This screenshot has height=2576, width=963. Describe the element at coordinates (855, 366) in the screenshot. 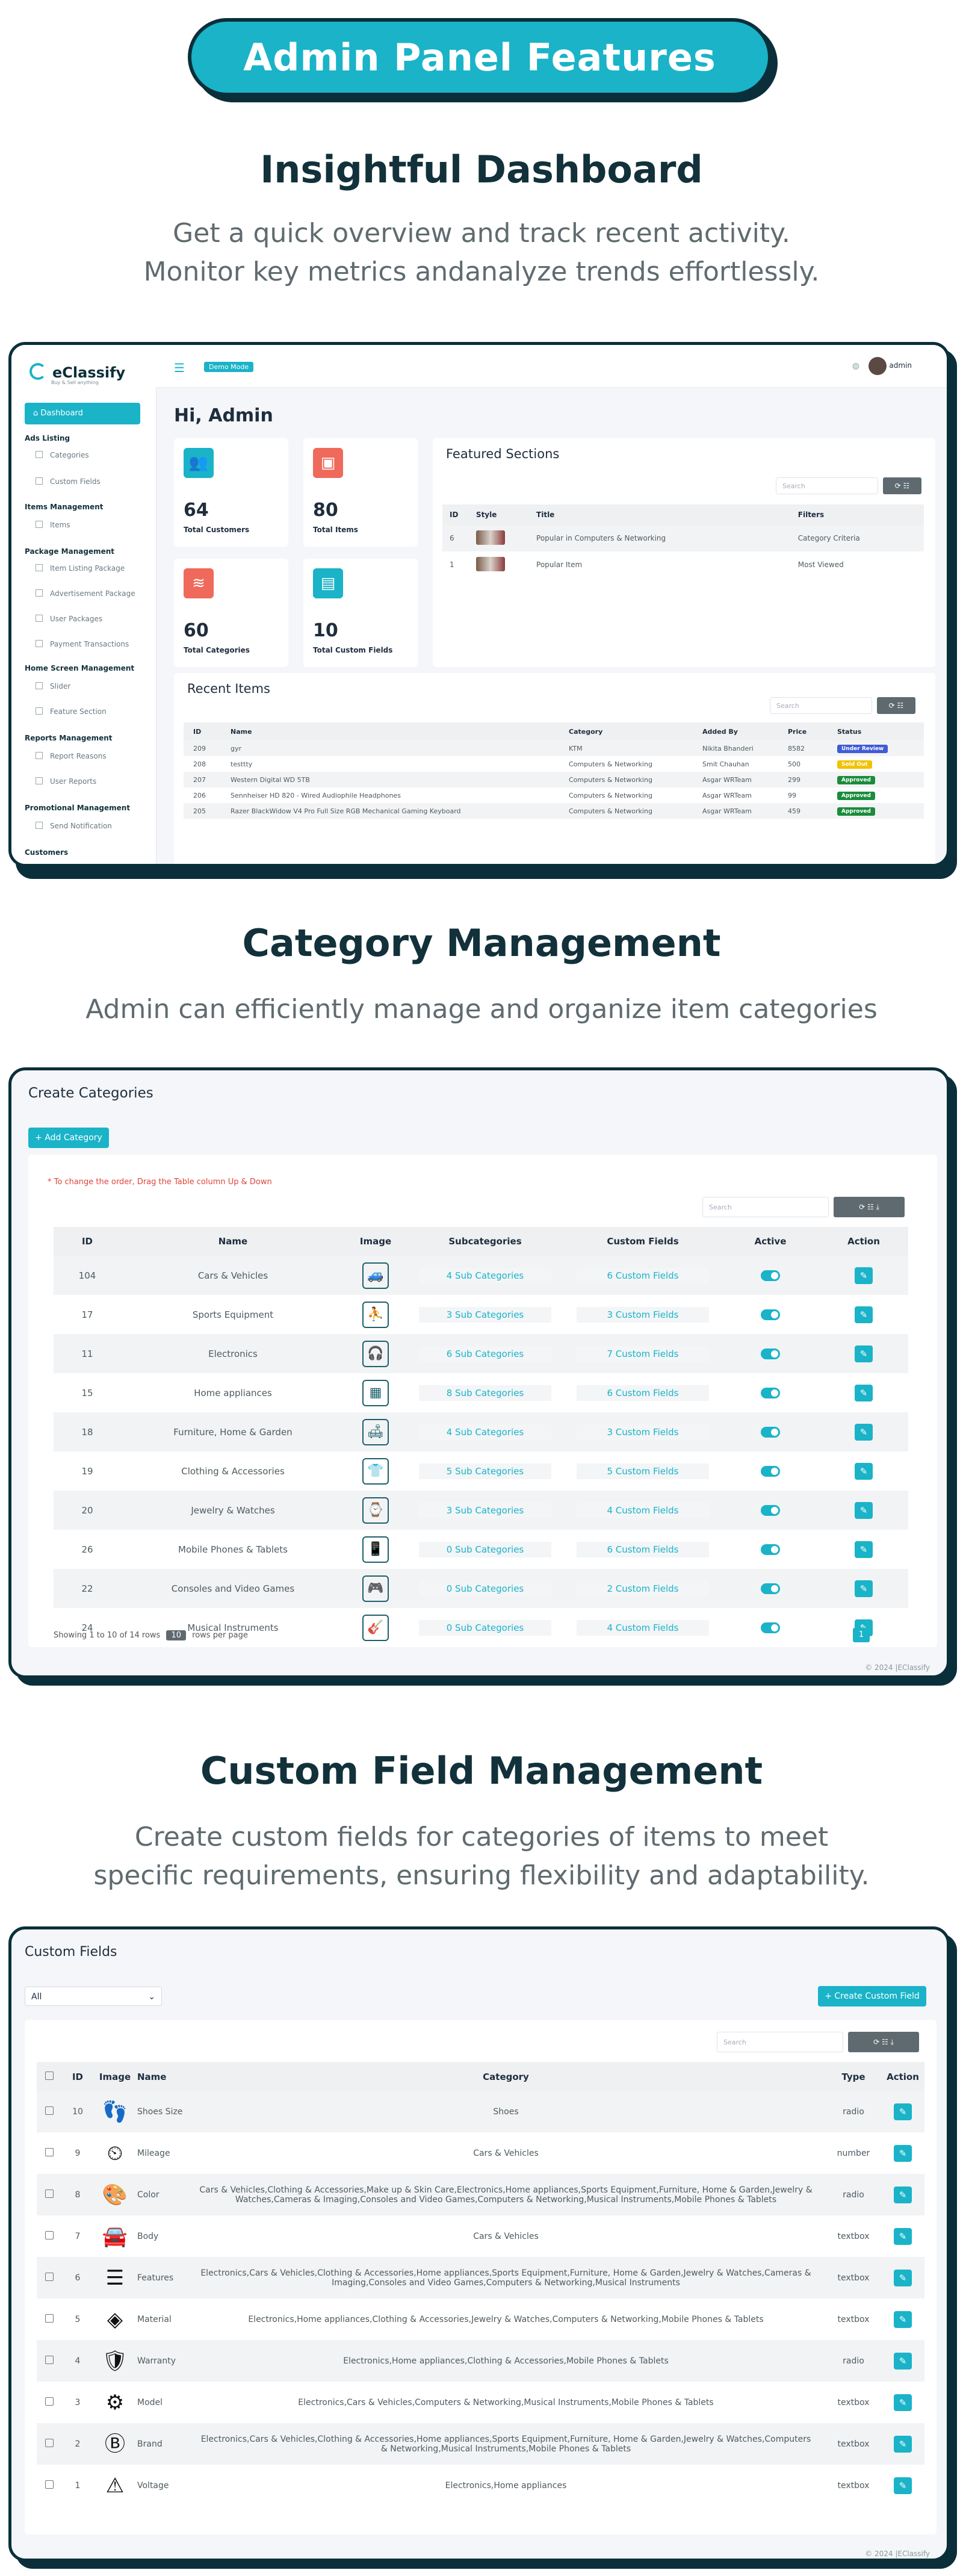

I see `language-icon: ◍` at that location.